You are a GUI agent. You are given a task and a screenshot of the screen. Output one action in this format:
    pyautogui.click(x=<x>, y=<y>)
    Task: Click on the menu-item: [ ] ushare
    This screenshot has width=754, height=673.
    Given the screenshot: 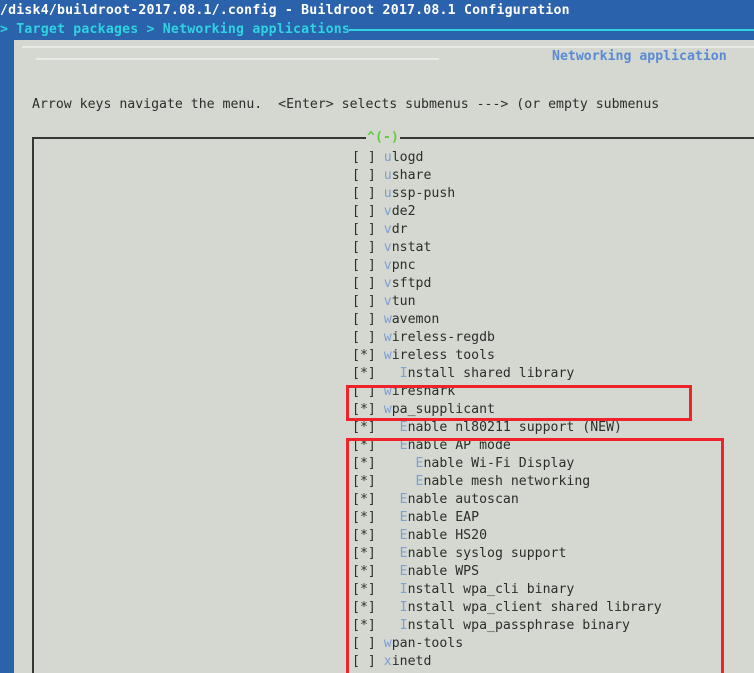 What is the action you would take?
    pyautogui.click(x=507, y=176)
    